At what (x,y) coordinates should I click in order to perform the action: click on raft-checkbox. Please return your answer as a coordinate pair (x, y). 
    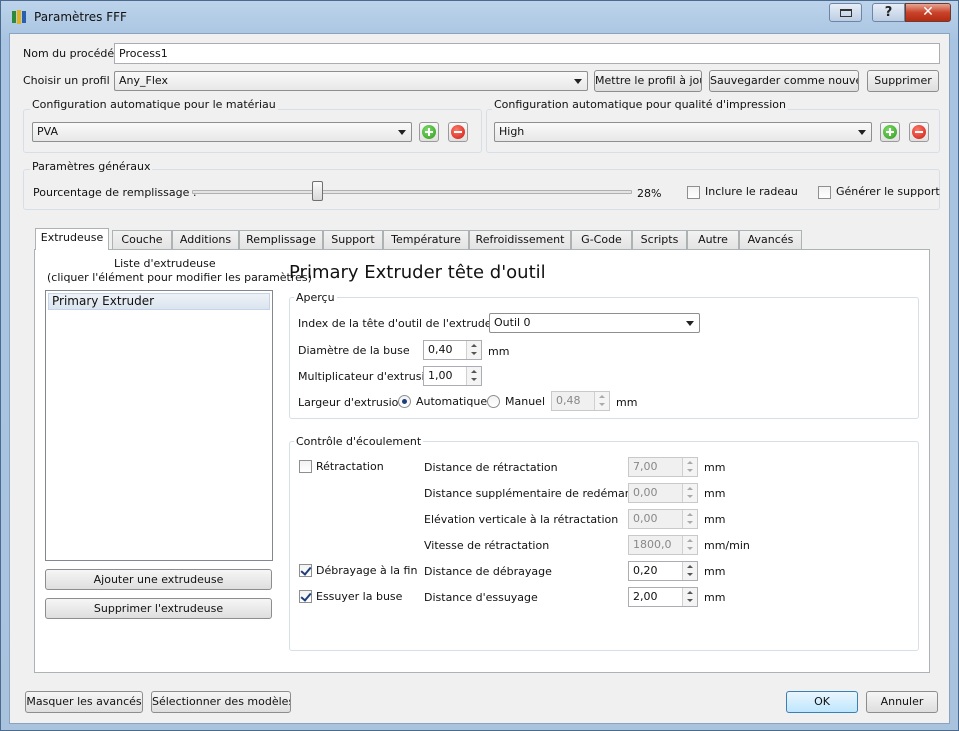
    Looking at the image, I should click on (693, 192).